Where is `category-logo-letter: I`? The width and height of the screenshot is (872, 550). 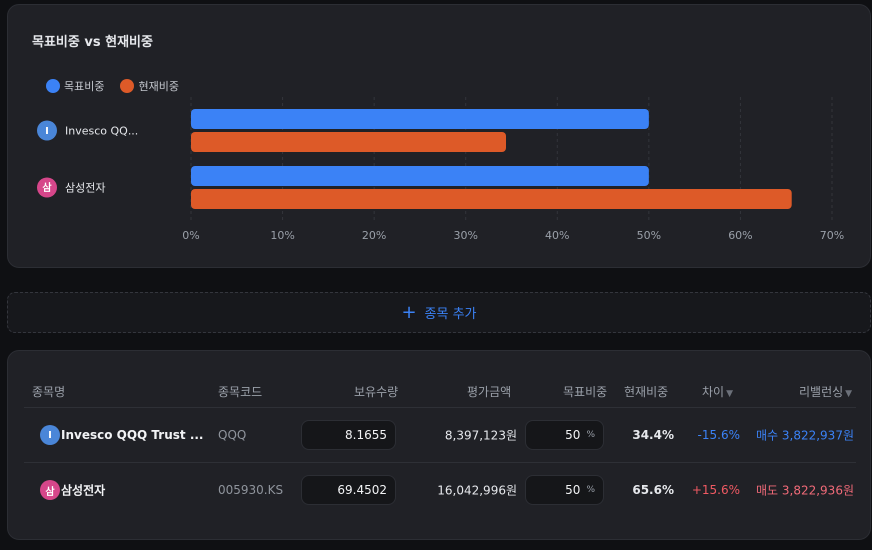
category-logo-letter: I is located at coordinates (47, 131).